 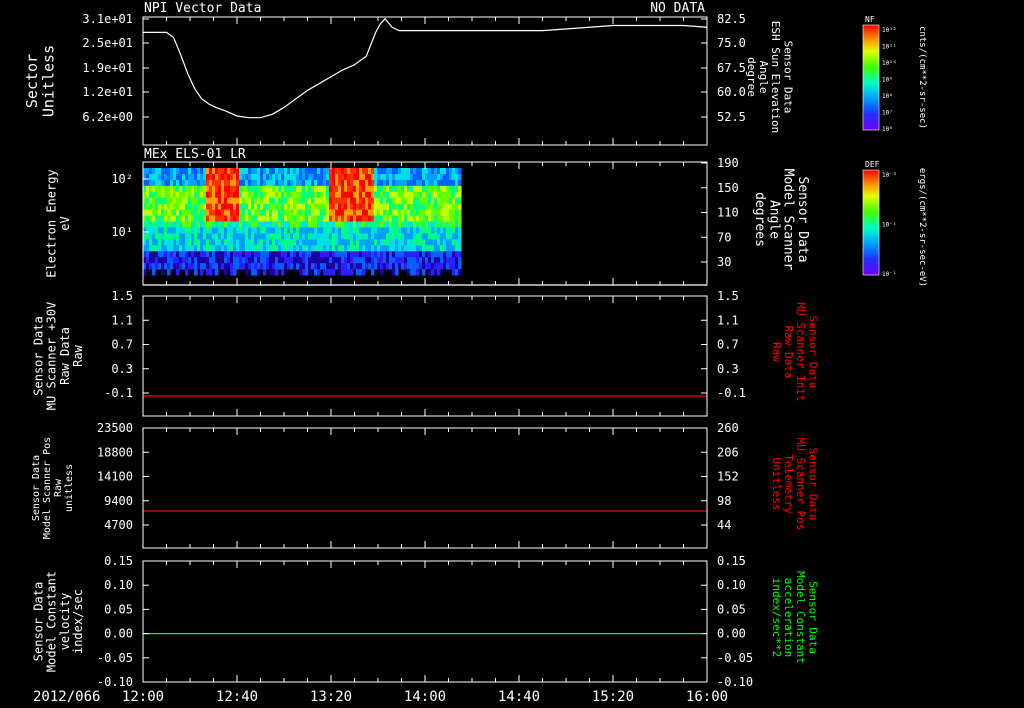 I want to click on y-right-tick-label: 82.5, so click(x=731, y=19).